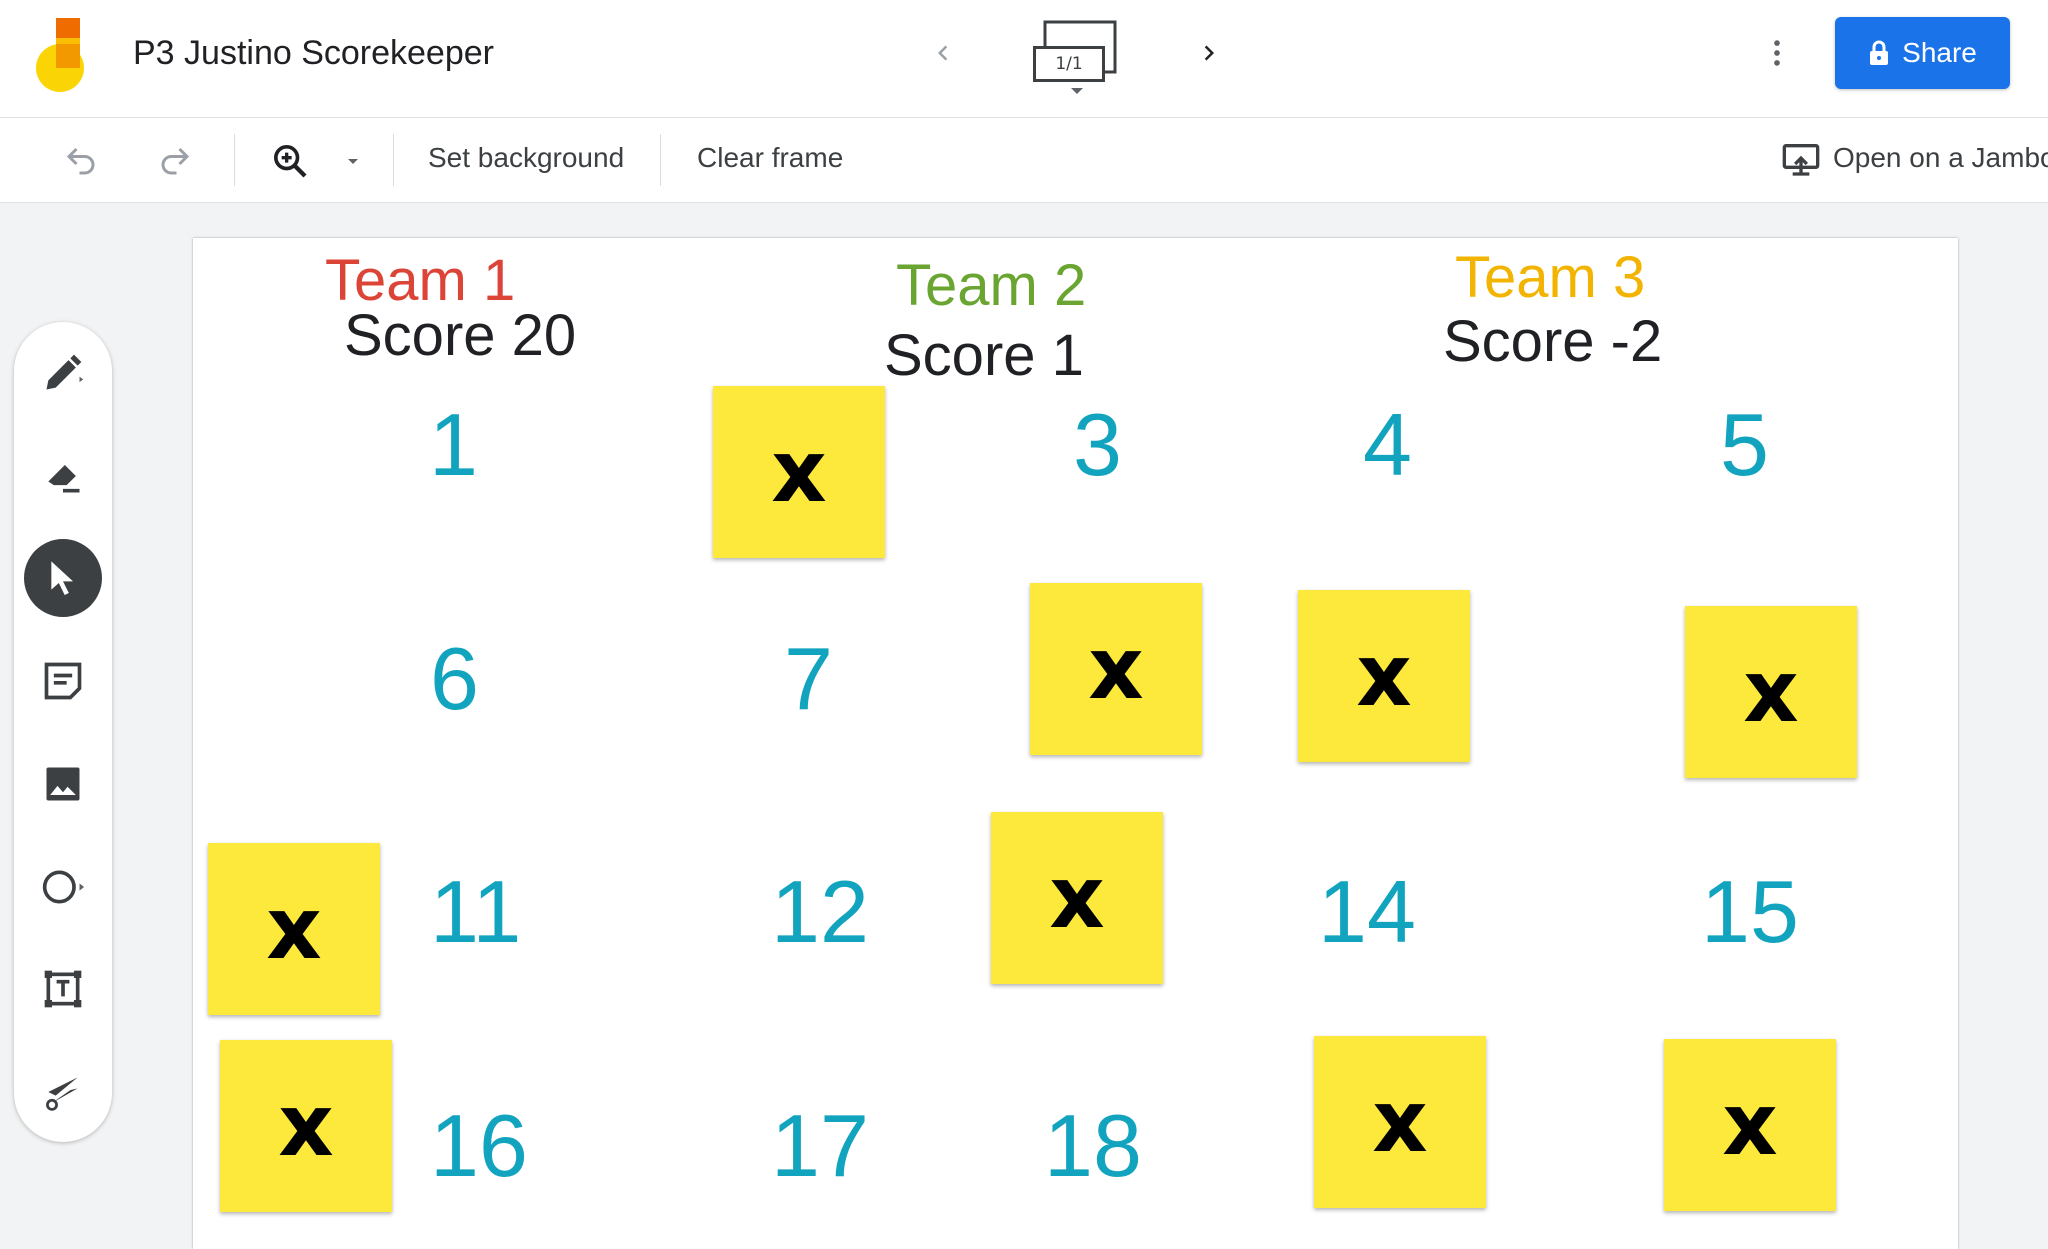 This screenshot has height=1249, width=2048. I want to click on eraser-tool, so click(63, 476).